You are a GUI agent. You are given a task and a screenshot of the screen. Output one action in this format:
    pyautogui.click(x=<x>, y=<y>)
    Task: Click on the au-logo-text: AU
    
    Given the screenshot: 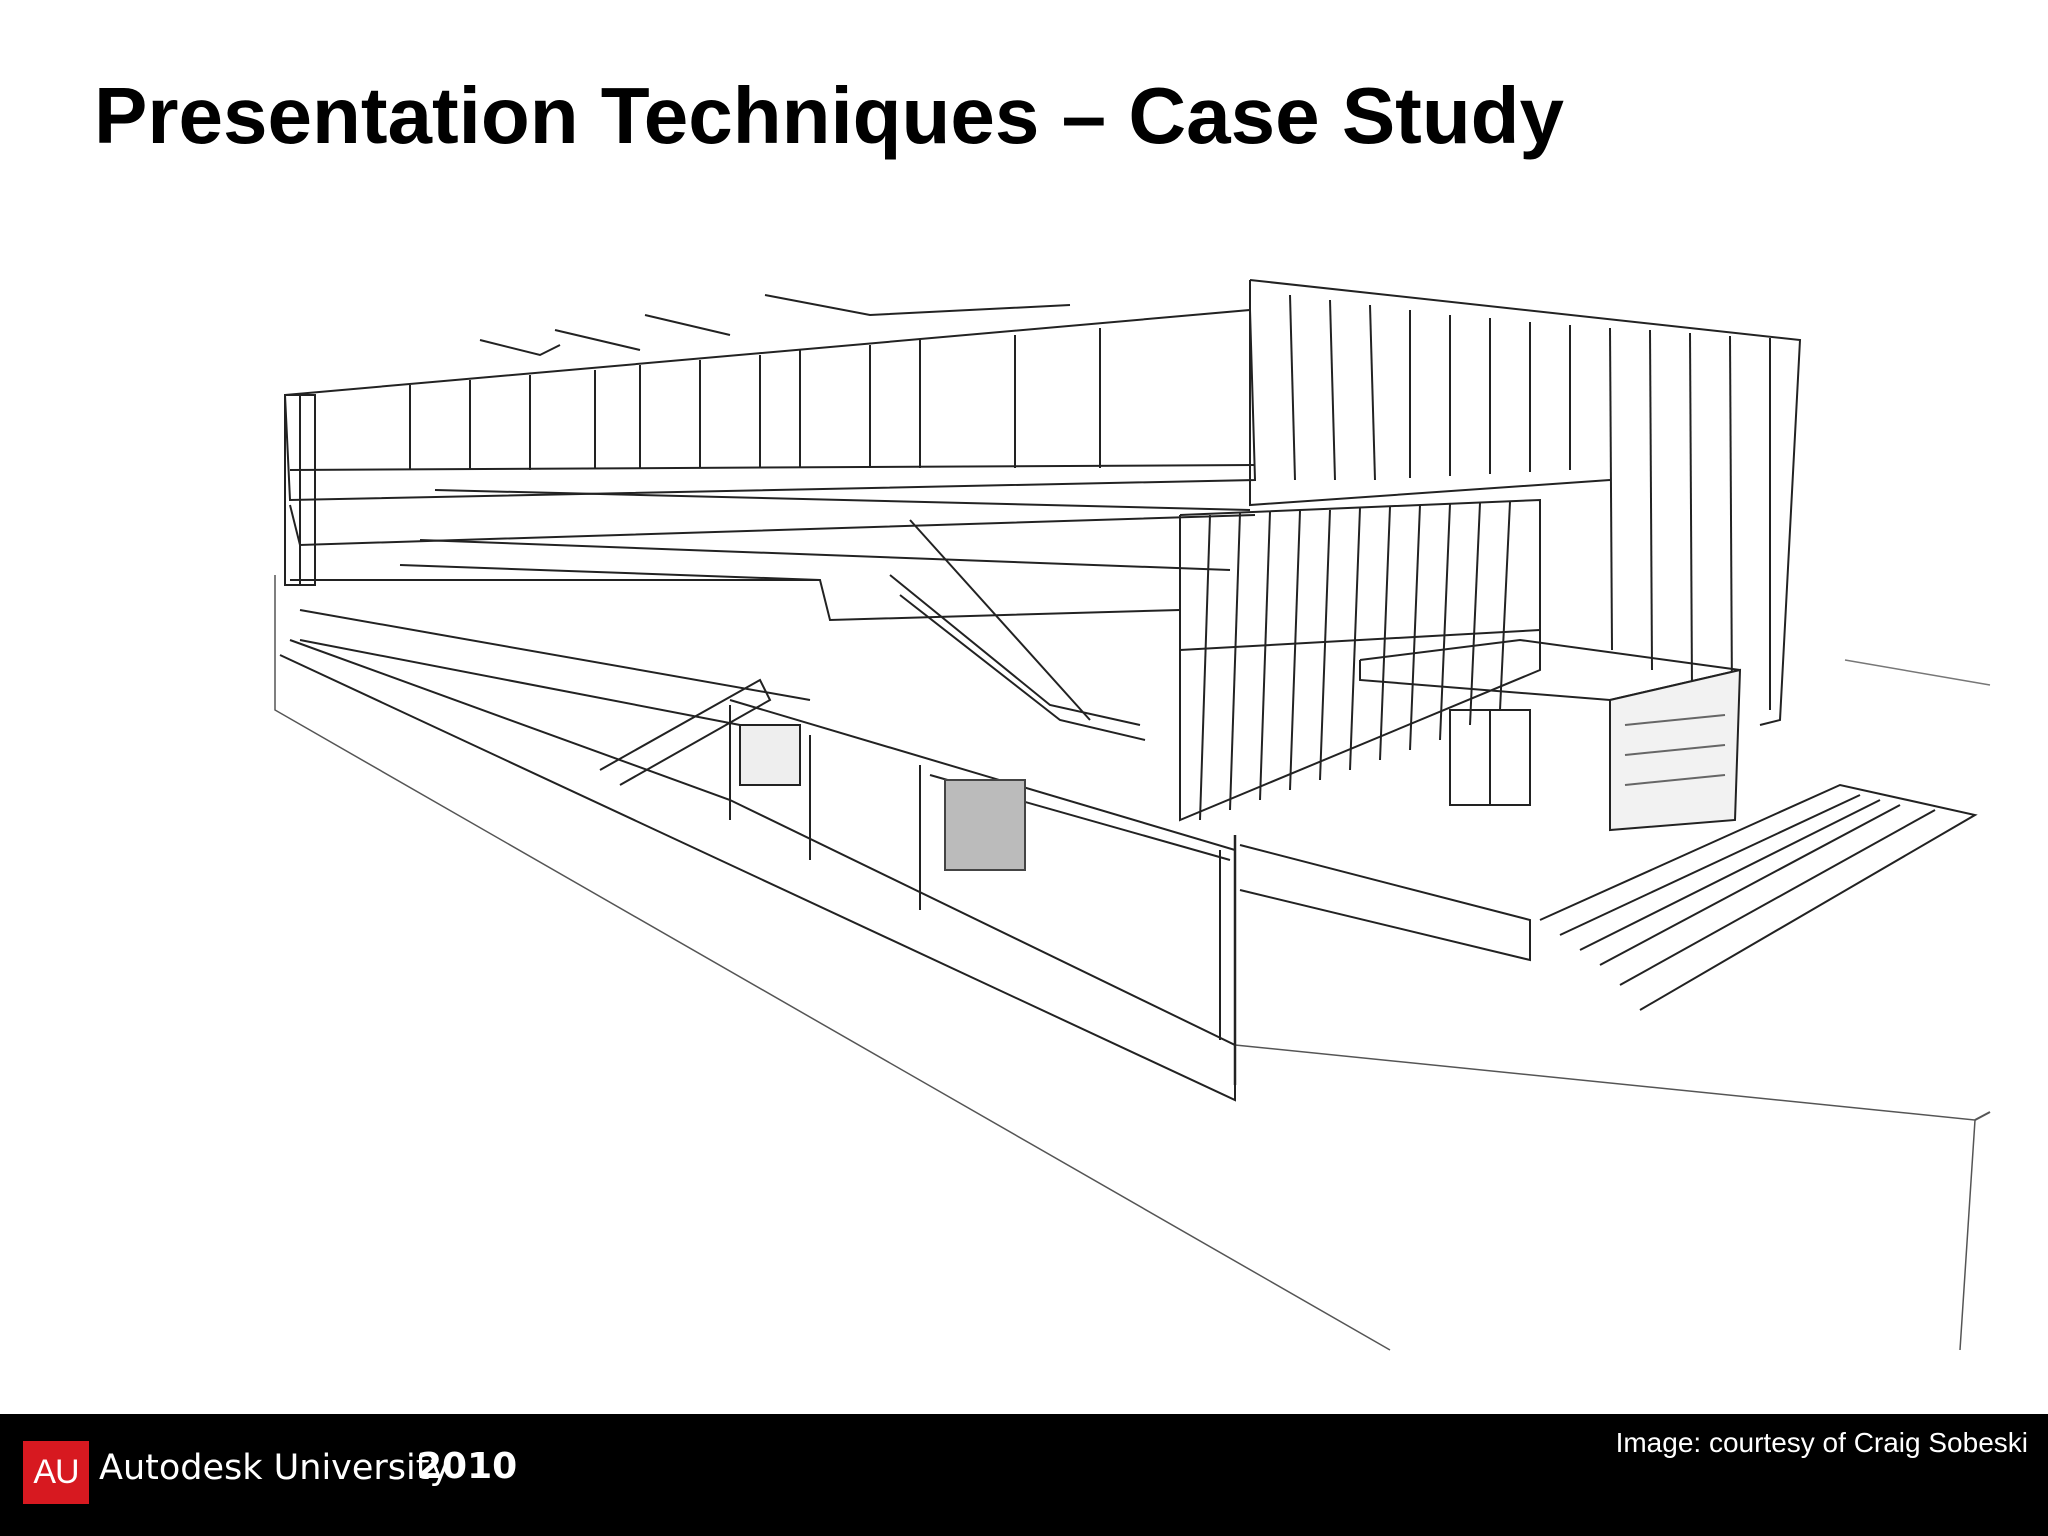 What is the action you would take?
    pyautogui.click(x=56, y=1472)
    